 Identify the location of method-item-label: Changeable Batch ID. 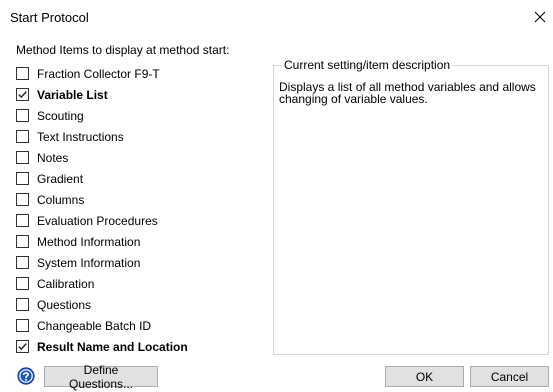
(94, 325).